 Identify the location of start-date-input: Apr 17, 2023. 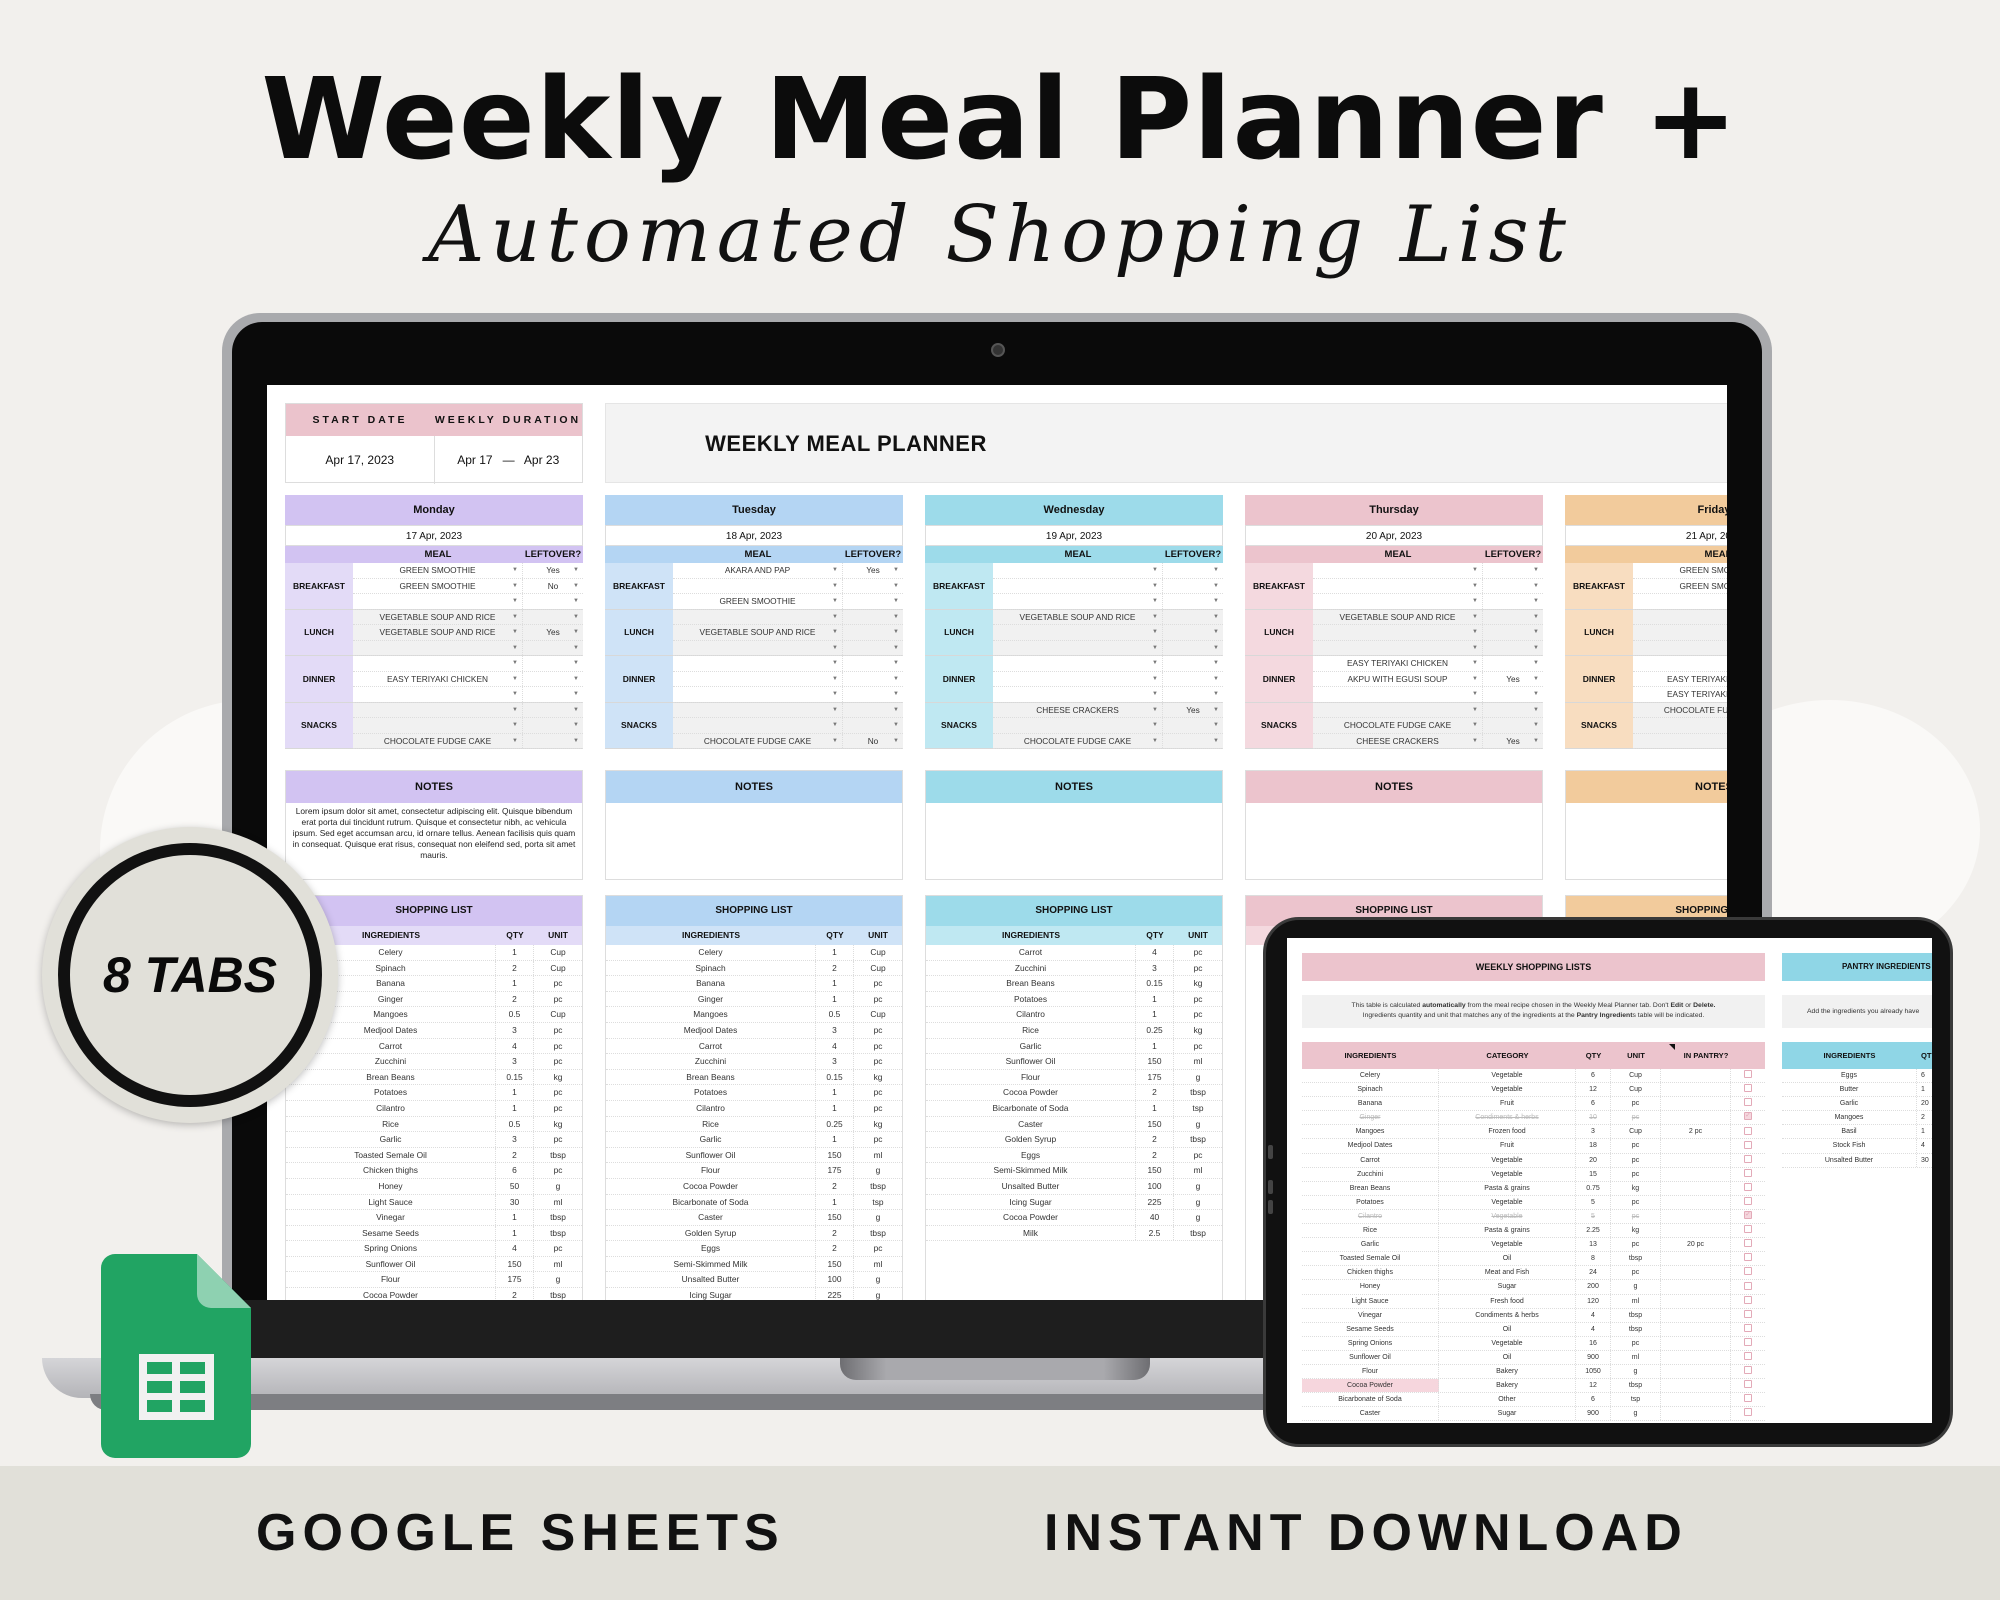
(360, 460).